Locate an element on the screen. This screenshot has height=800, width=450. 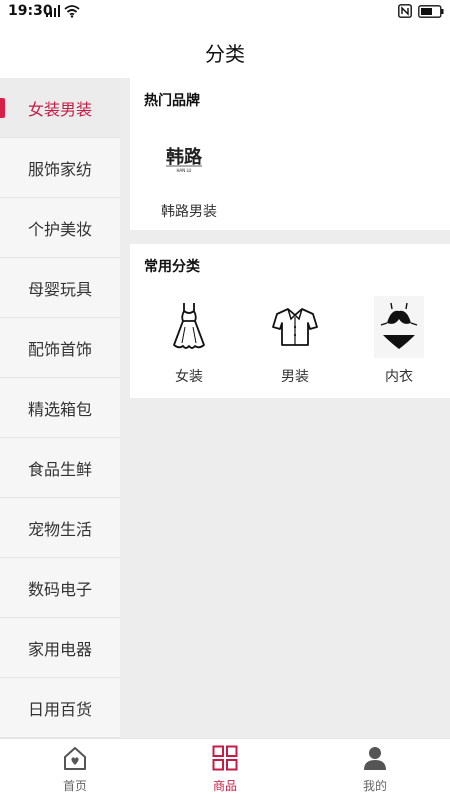
nav-label: 商品 is located at coordinates (224, 786).